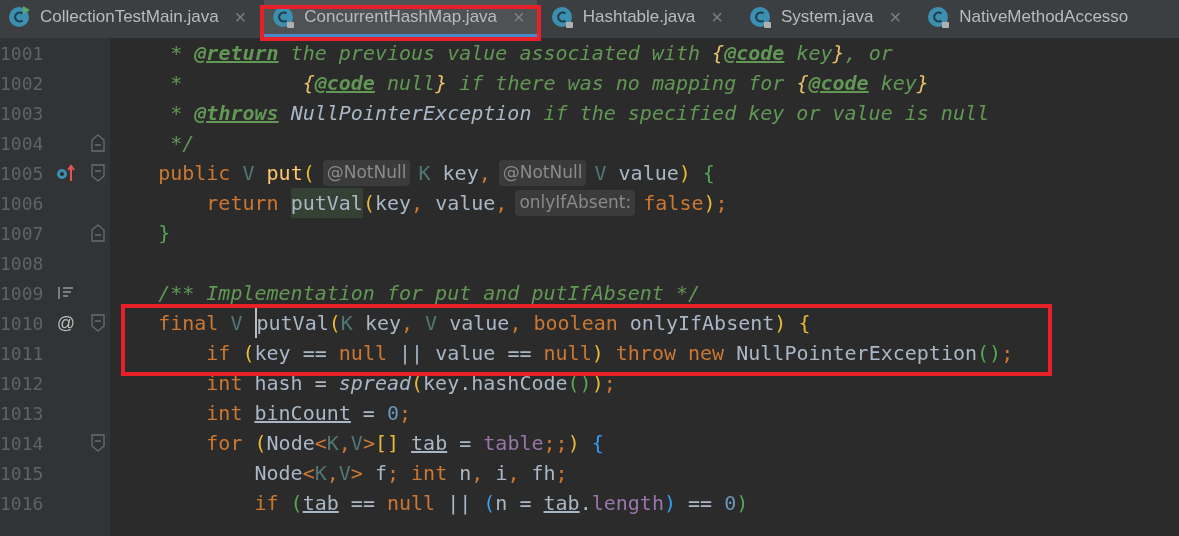  I want to click on code-line: if (tab == null || (n = tab.length) == 0), so click(501, 503).